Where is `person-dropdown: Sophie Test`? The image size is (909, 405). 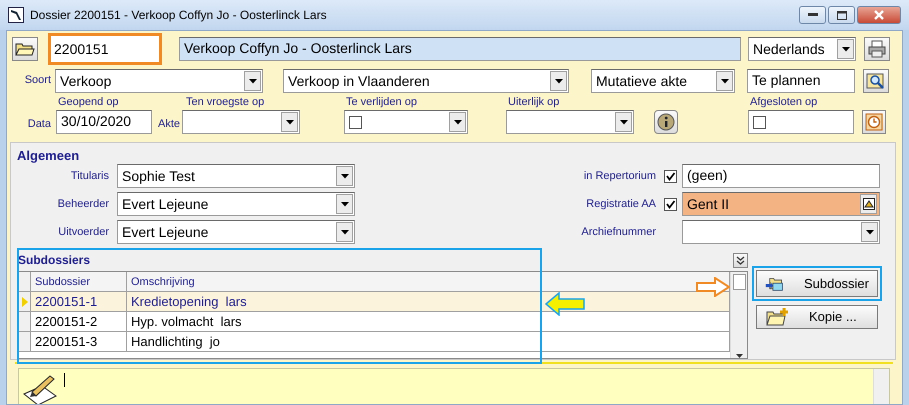
person-dropdown: Sophie Test is located at coordinates (236, 176).